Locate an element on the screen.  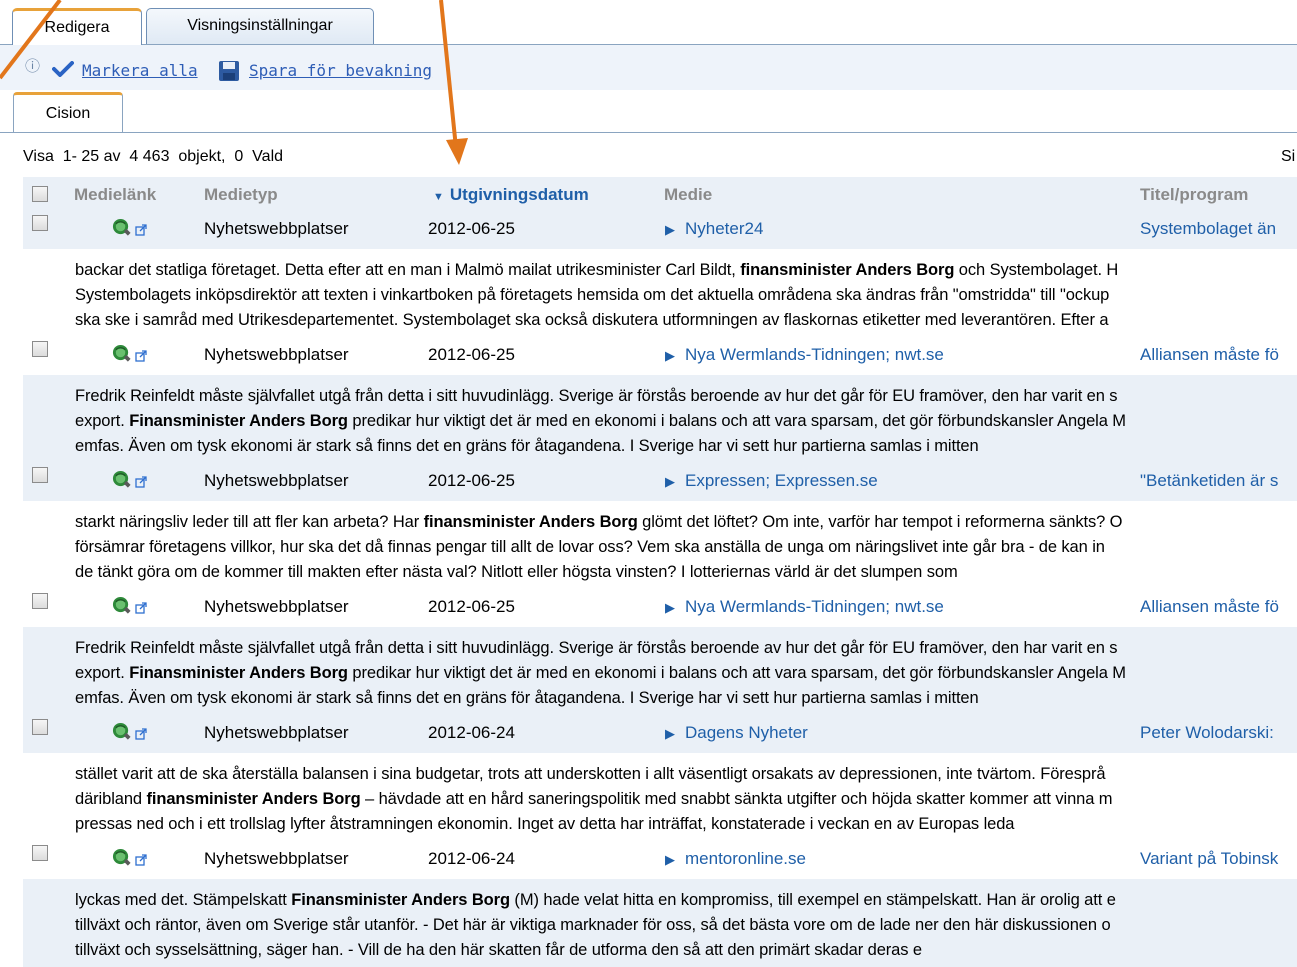
annotation-arrow-head is located at coordinates (457, 151).